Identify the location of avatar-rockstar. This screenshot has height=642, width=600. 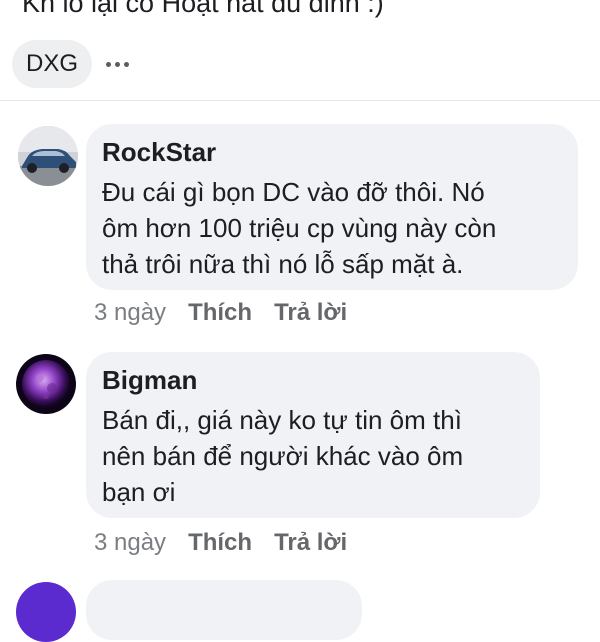
(48, 156).